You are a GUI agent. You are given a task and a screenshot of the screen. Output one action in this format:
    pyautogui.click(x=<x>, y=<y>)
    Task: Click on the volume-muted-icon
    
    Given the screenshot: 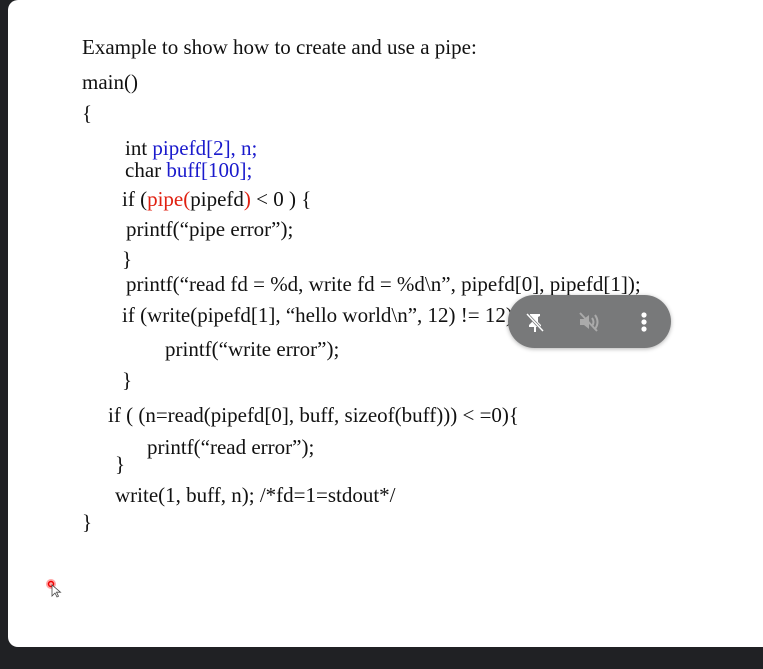 What is the action you would take?
    pyautogui.click(x=589, y=322)
    